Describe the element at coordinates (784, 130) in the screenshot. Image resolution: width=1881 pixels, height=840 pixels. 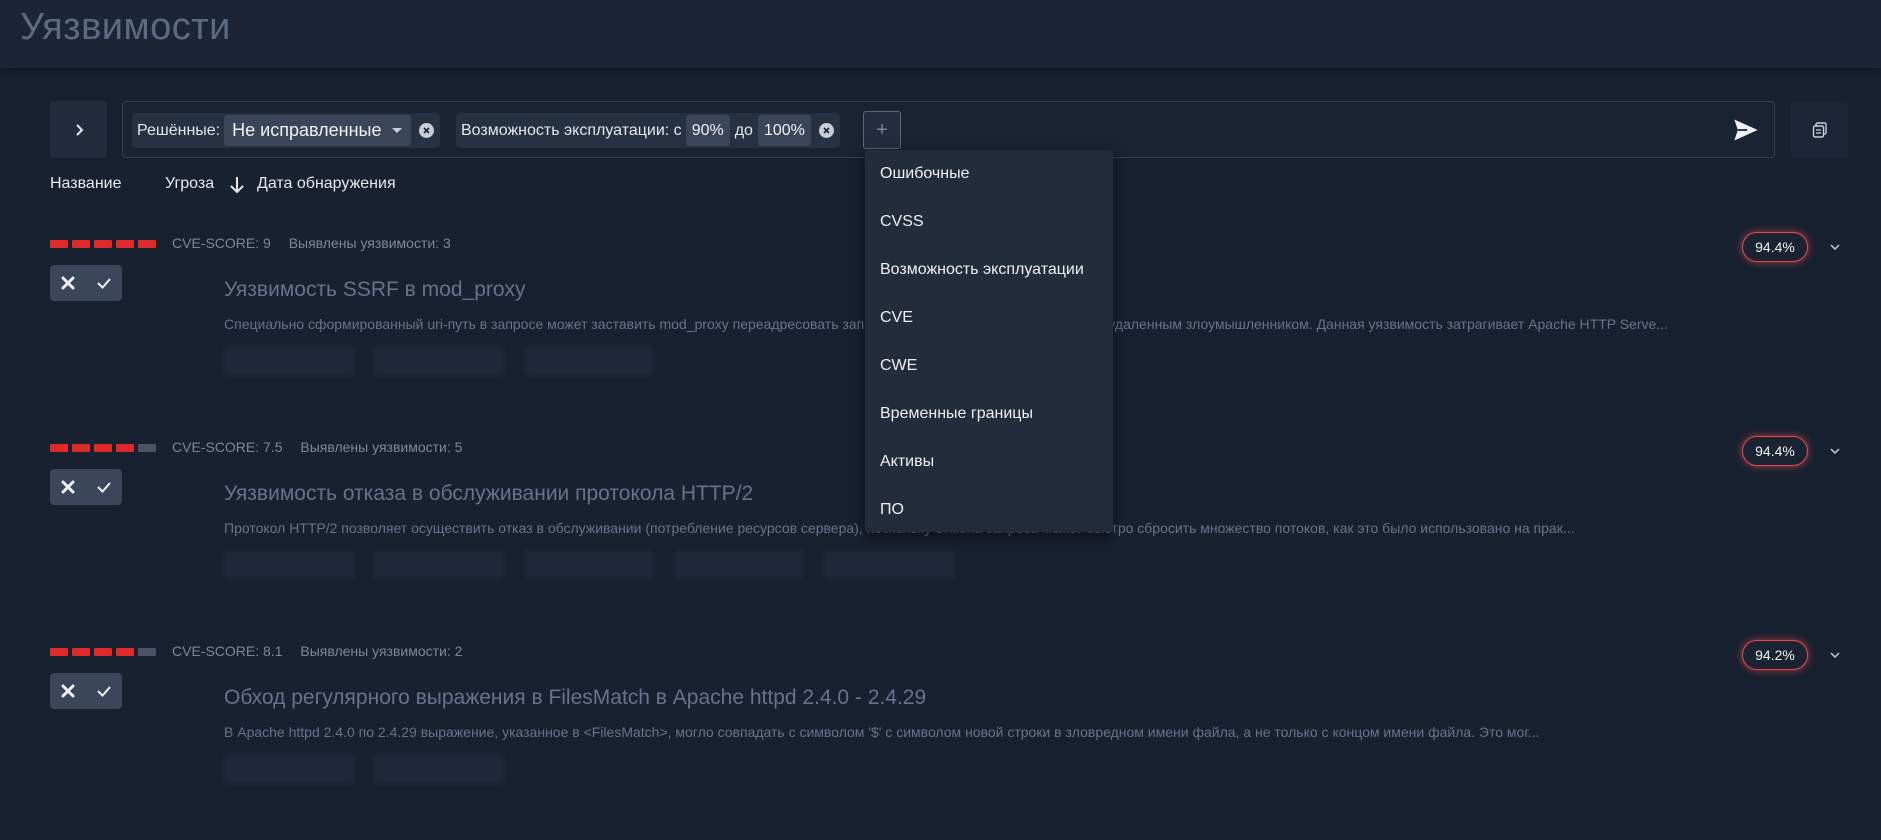
I see `filter-exploit-to-input: 100%` at that location.